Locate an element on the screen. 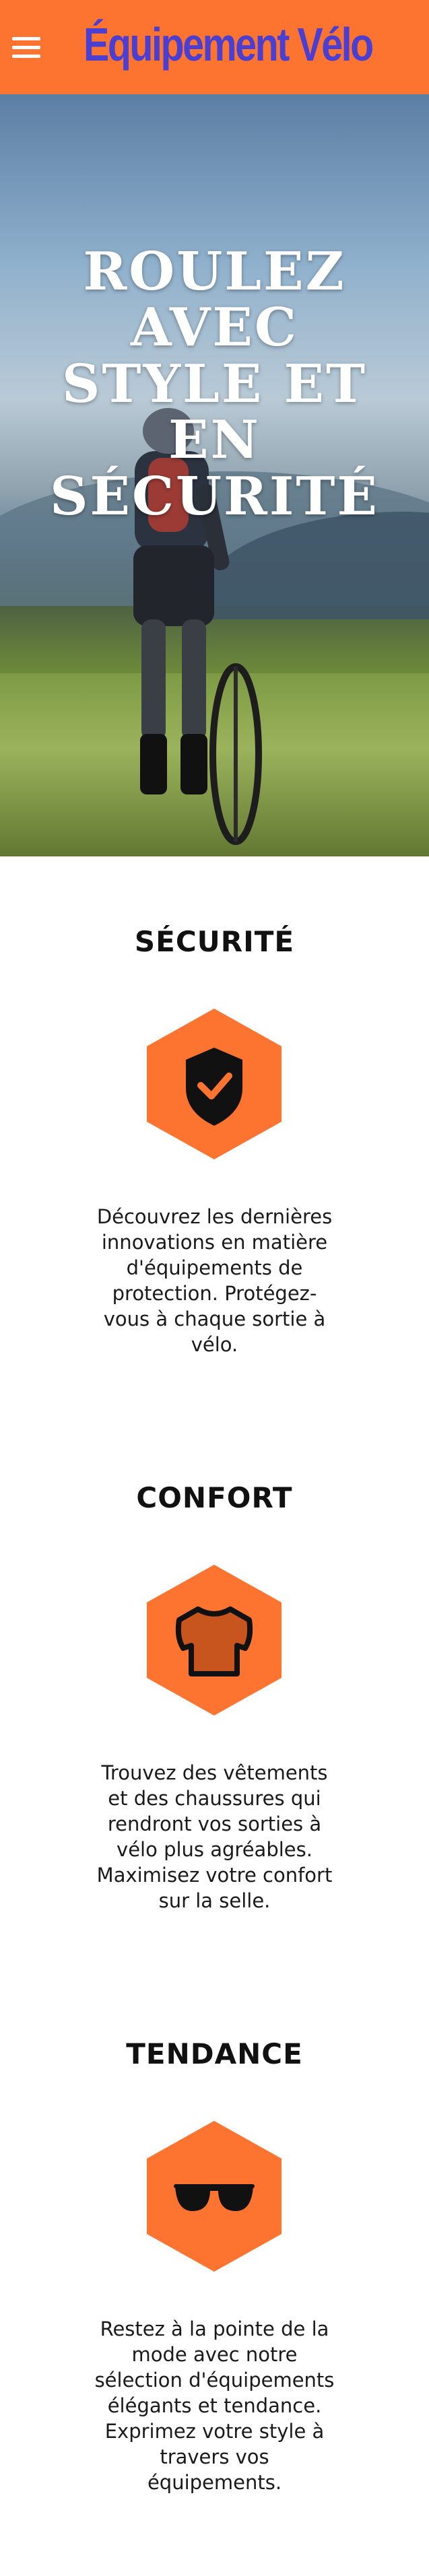 The image size is (429, 2576). feature-title: CONFORT is located at coordinates (214, 1497).